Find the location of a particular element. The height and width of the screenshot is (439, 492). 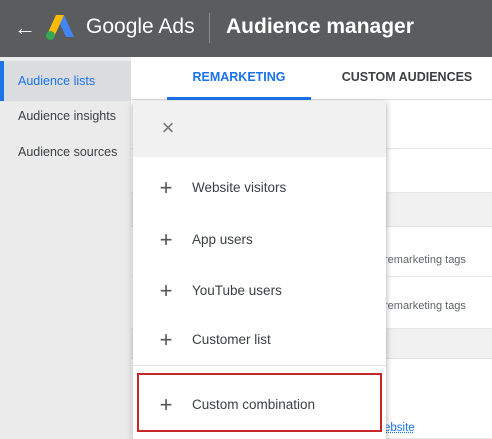

menu-item-youtube-users: + YouTube users is located at coordinates (259, 291).